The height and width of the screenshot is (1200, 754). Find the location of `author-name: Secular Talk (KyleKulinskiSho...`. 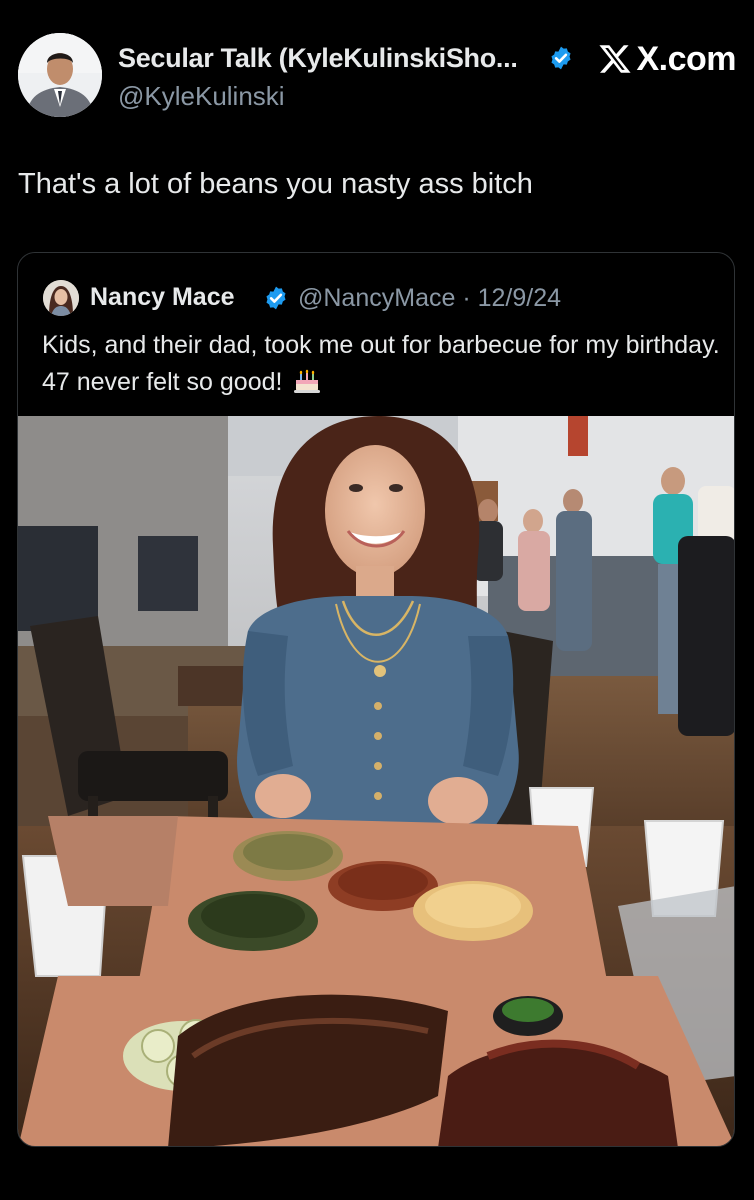

author-name: Secular Talk (KyleKulinskiSho... is located at coordinates (318, 58).